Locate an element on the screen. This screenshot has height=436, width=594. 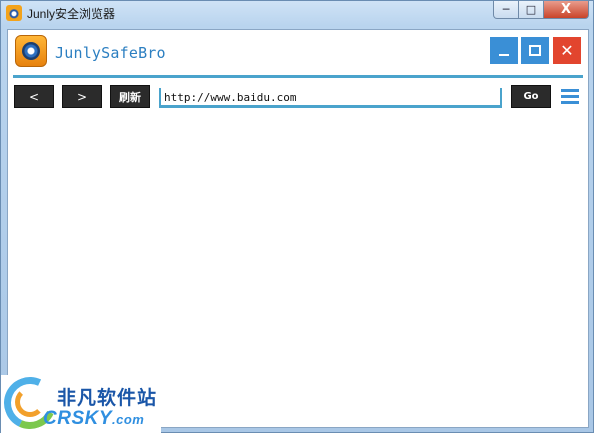
os-minimize-button: ─ is located at coordinates (506, 10).